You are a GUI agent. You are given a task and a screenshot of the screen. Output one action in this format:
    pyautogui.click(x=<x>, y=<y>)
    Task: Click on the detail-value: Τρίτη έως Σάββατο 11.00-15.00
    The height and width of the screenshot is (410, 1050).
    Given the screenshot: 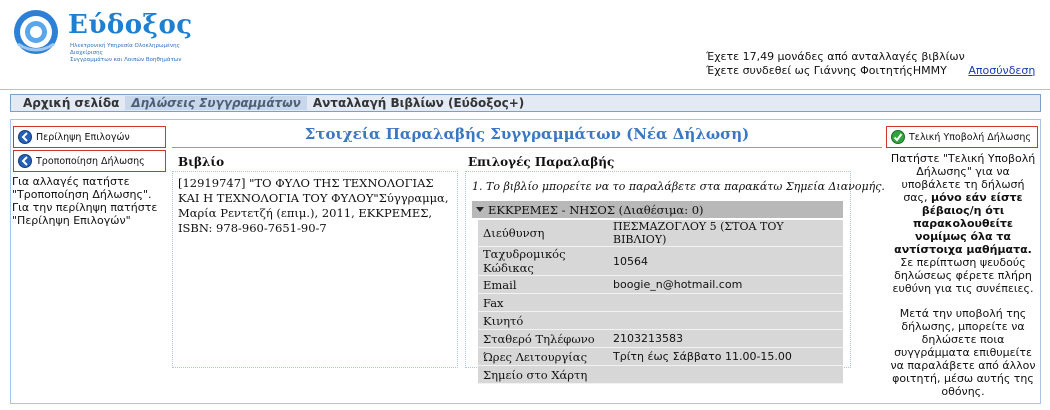 What is the action you would take?
    pyautogui.click(x=725, y=356)
    